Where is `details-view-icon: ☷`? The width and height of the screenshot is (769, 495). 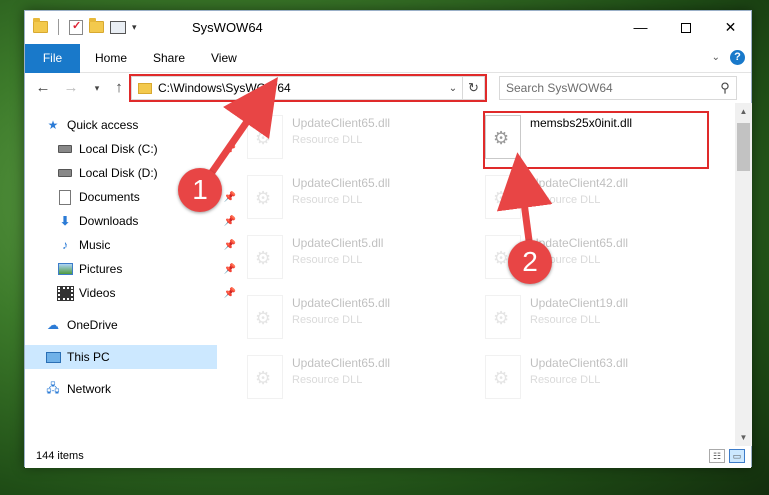 details-view-icon: ☷ is located at coordinates (717, 456).